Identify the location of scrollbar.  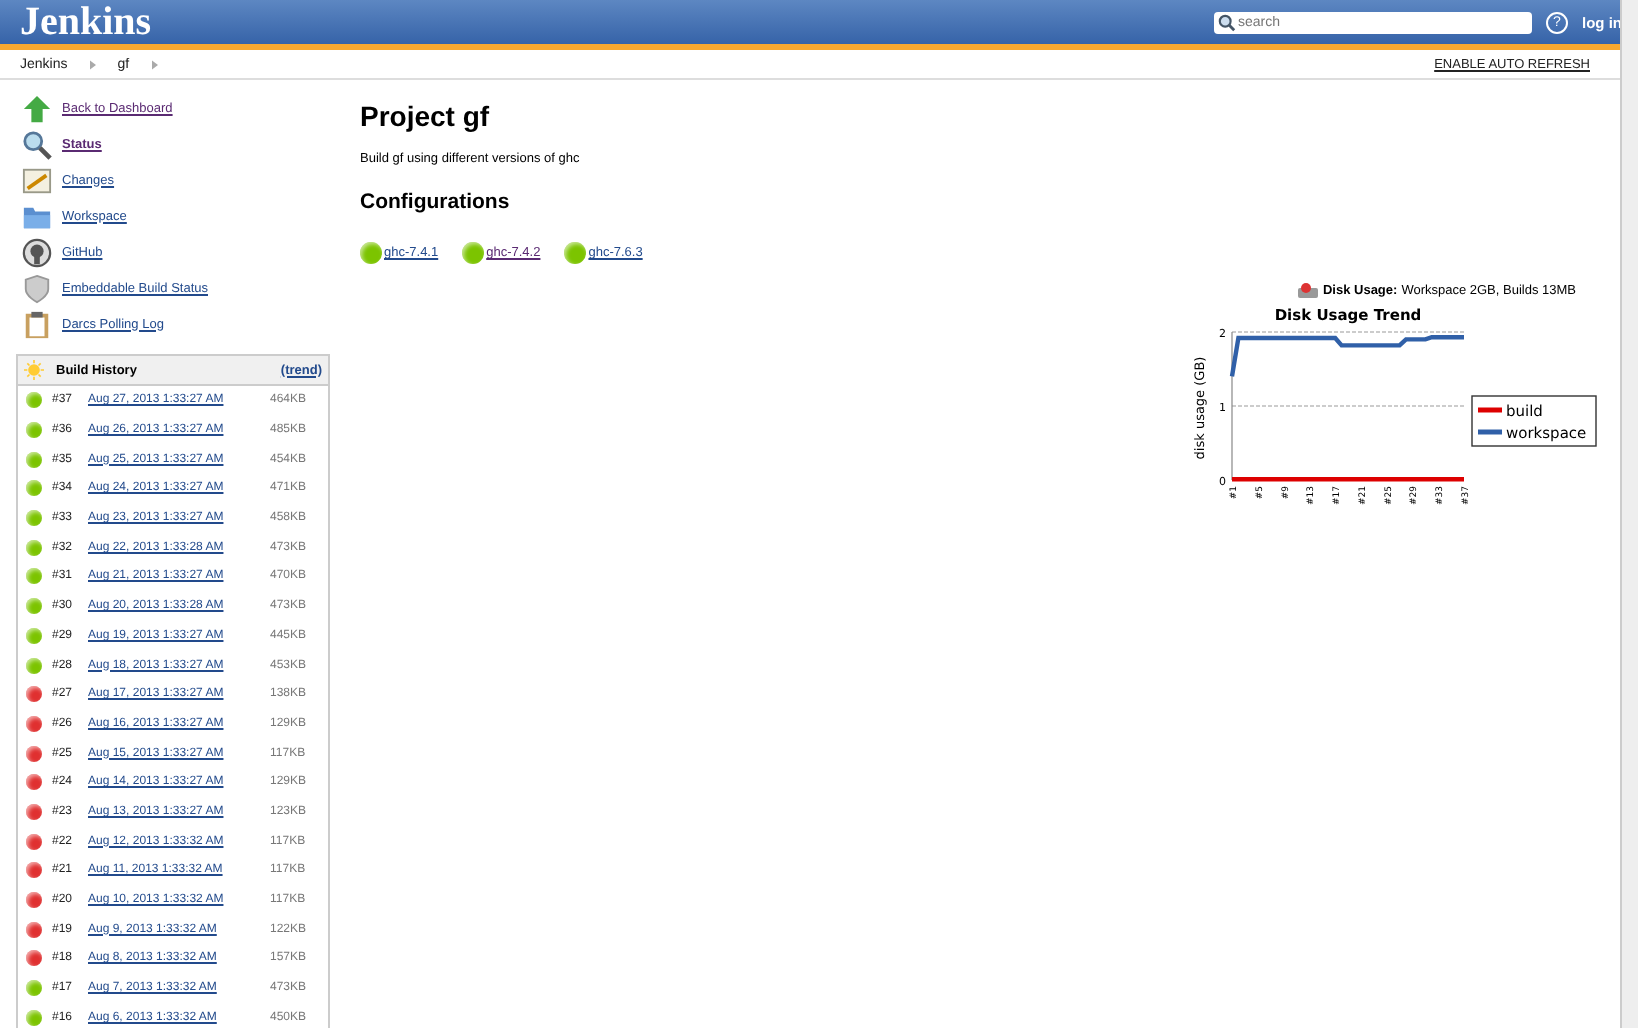
(1629, 514).